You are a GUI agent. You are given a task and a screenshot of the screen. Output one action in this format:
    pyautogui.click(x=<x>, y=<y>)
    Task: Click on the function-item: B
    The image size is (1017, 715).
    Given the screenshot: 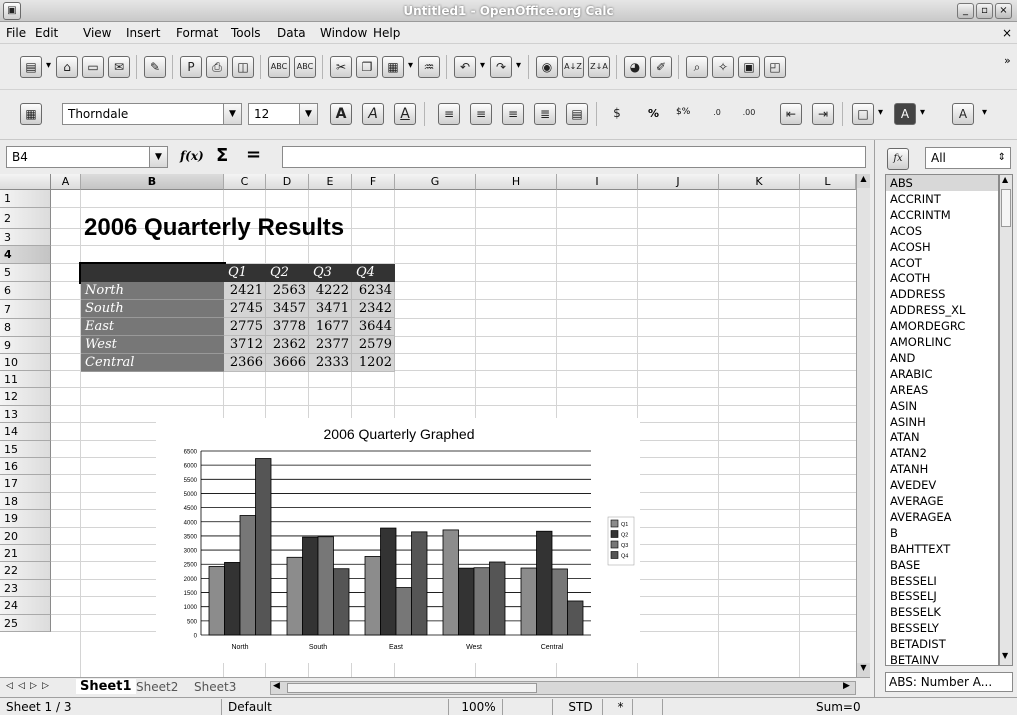 What is the action you would take?
    pyautogui.click(x=894, y=533)
    